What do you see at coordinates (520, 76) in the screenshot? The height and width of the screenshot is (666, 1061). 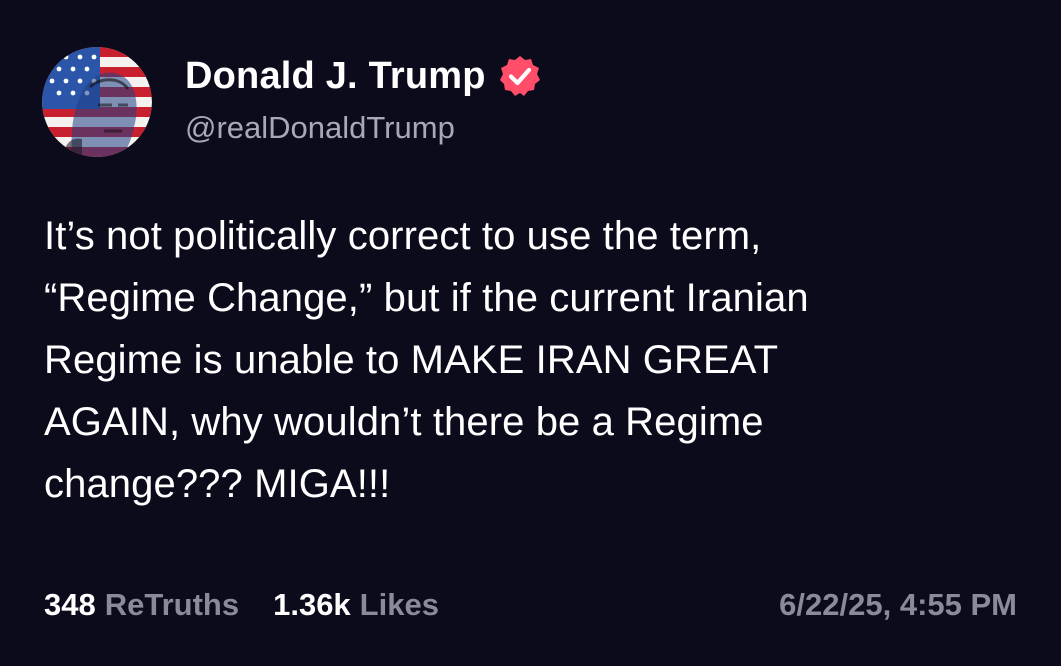 I see `verified-badge-icon` at bounding box center [520, 76].